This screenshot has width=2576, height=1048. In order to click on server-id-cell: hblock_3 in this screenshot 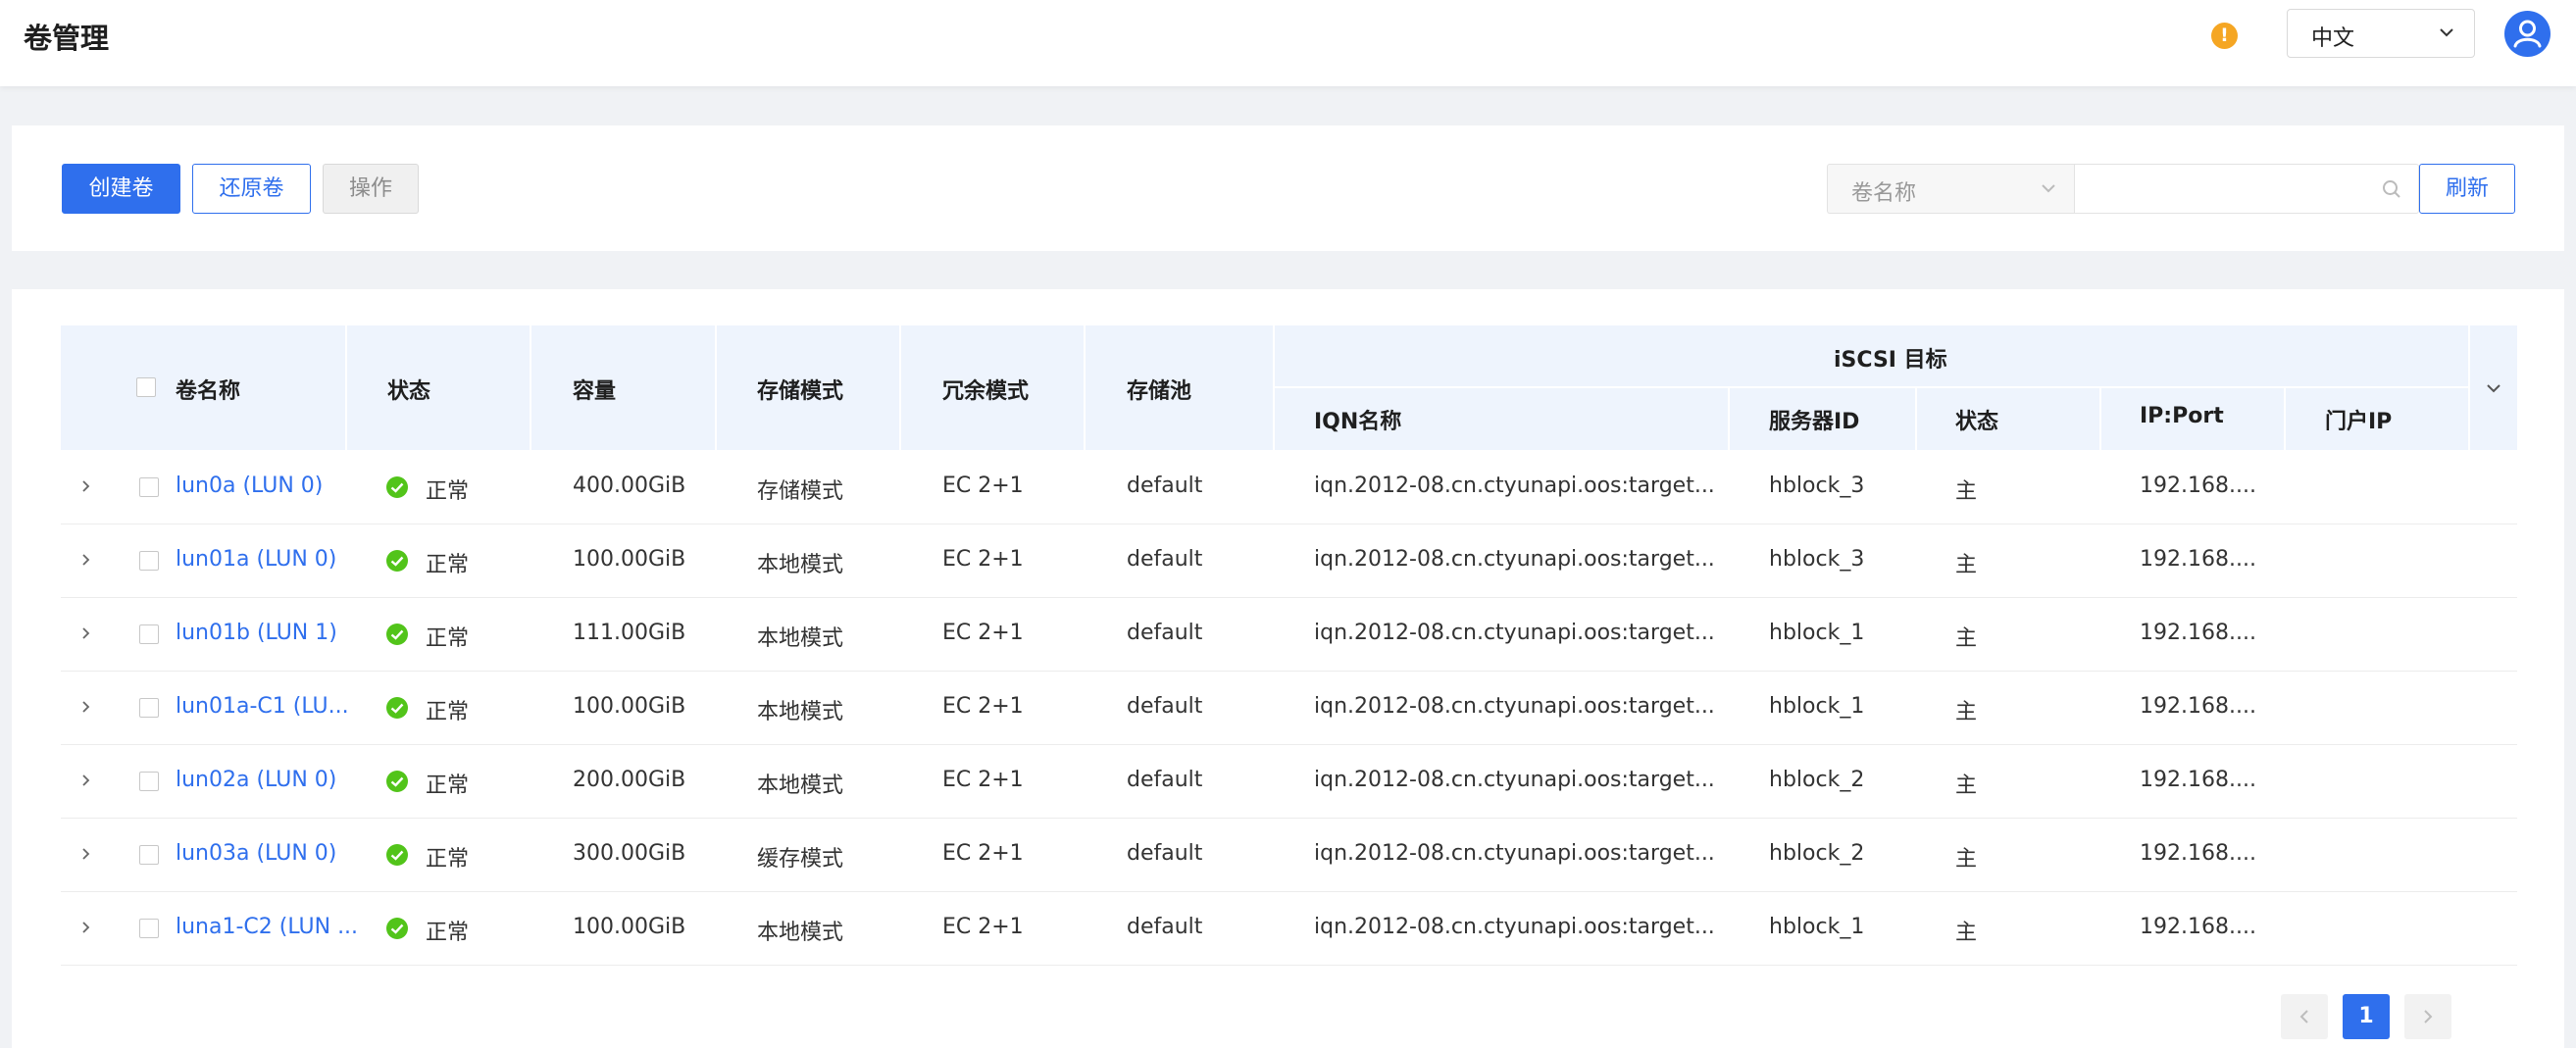, I will do `click(1817, 559)`.